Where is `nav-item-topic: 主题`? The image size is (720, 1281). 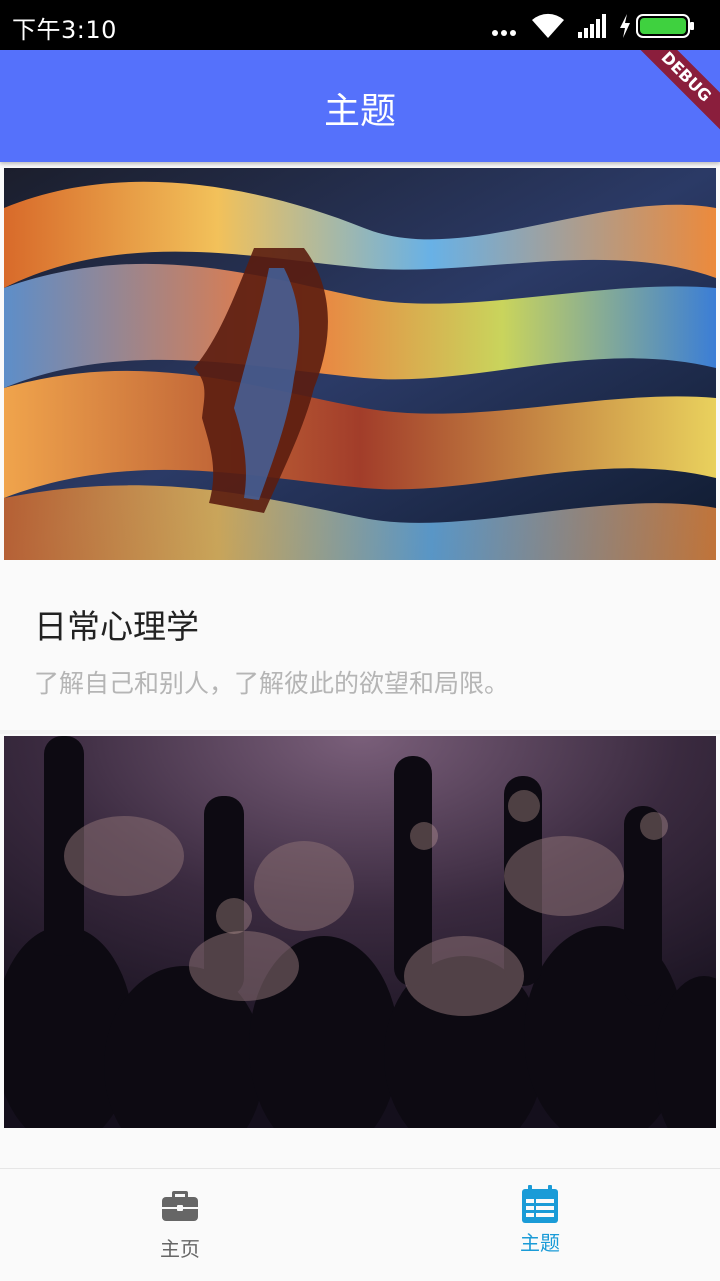 nav-item-topic: 主题 is located at coordinates (540, 1225).